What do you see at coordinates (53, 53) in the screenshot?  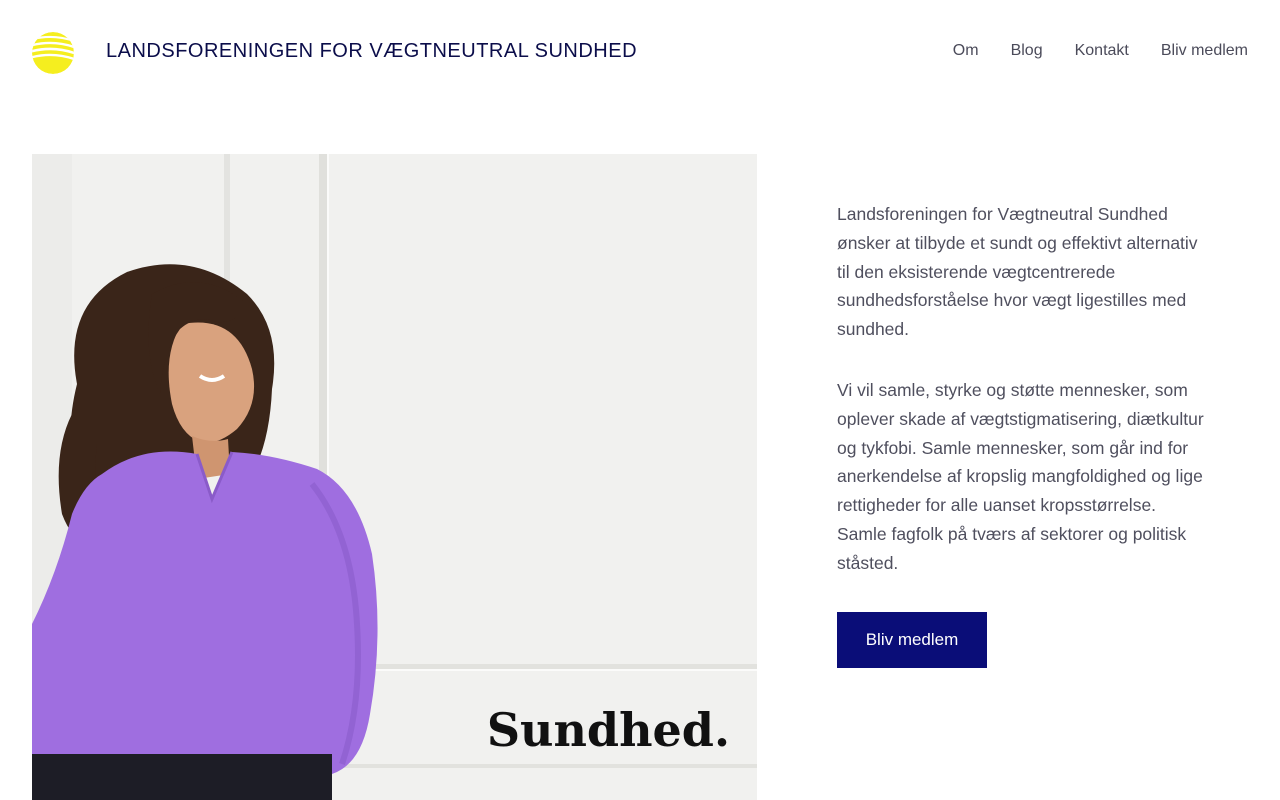 I see `sun-wave-logo-icon` at bounding box center [53, 53].